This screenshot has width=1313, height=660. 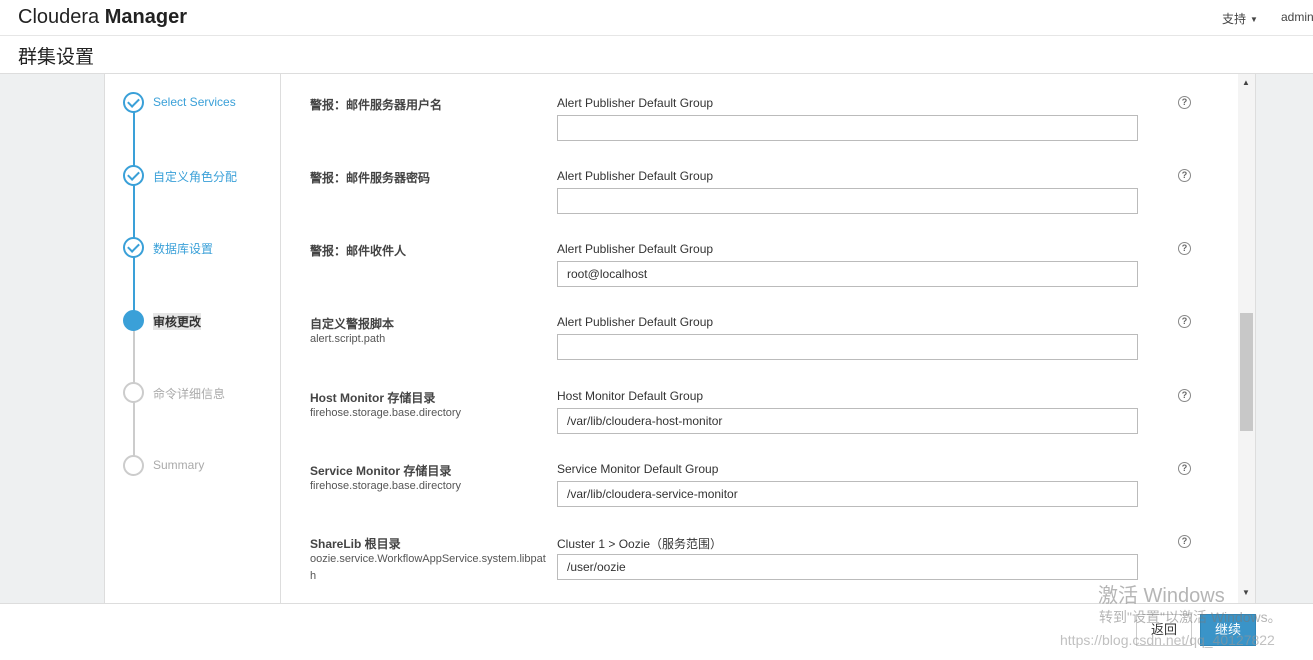 What do you see at coordinates (1167, 640) in the screenshot?
I see `blog-url-watermark: https://blog.csdn.net/qq_40127822` at bounding box center [1167, 640].